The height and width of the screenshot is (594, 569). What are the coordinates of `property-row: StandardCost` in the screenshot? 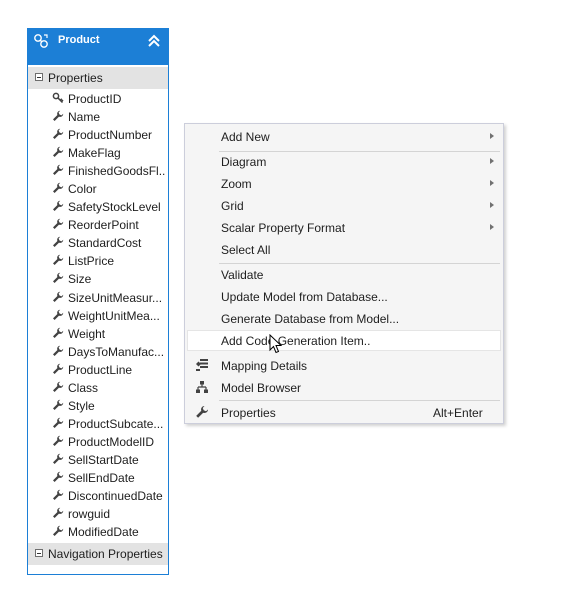 It's located at (98, 243).